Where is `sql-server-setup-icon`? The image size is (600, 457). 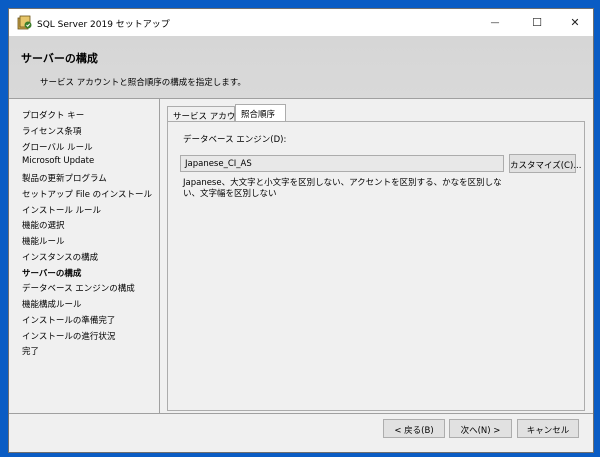
sql-server-setup-icon is located at coordinates (24, 22).